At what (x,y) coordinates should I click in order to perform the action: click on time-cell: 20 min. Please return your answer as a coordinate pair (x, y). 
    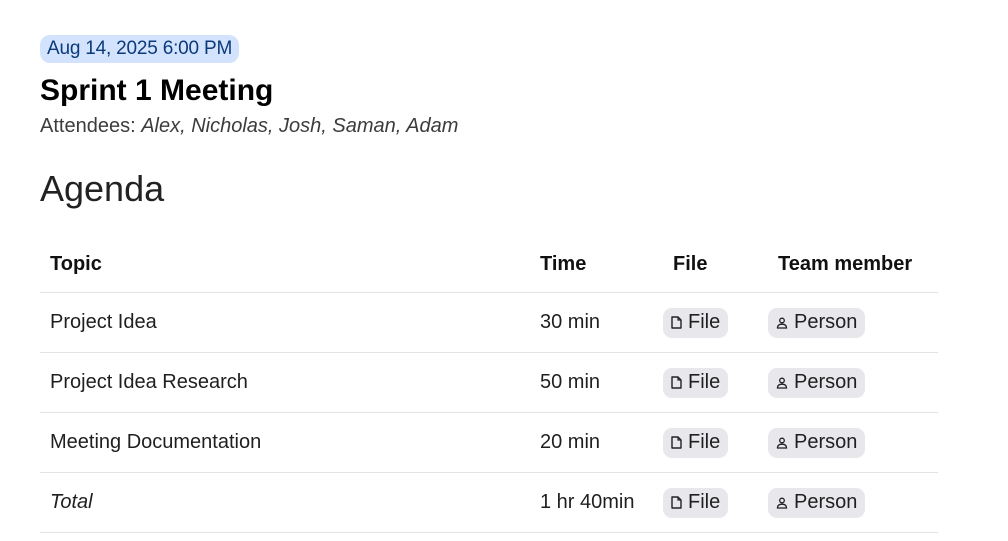
    Looking at the image, I should click on (596, 442).